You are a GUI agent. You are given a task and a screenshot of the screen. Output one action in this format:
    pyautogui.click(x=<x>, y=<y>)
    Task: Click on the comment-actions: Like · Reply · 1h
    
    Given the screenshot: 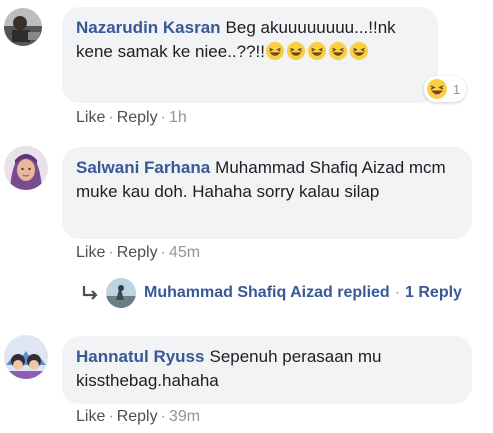 What is the action you would take?
    pyautogui.click(x=131, y=117)
    